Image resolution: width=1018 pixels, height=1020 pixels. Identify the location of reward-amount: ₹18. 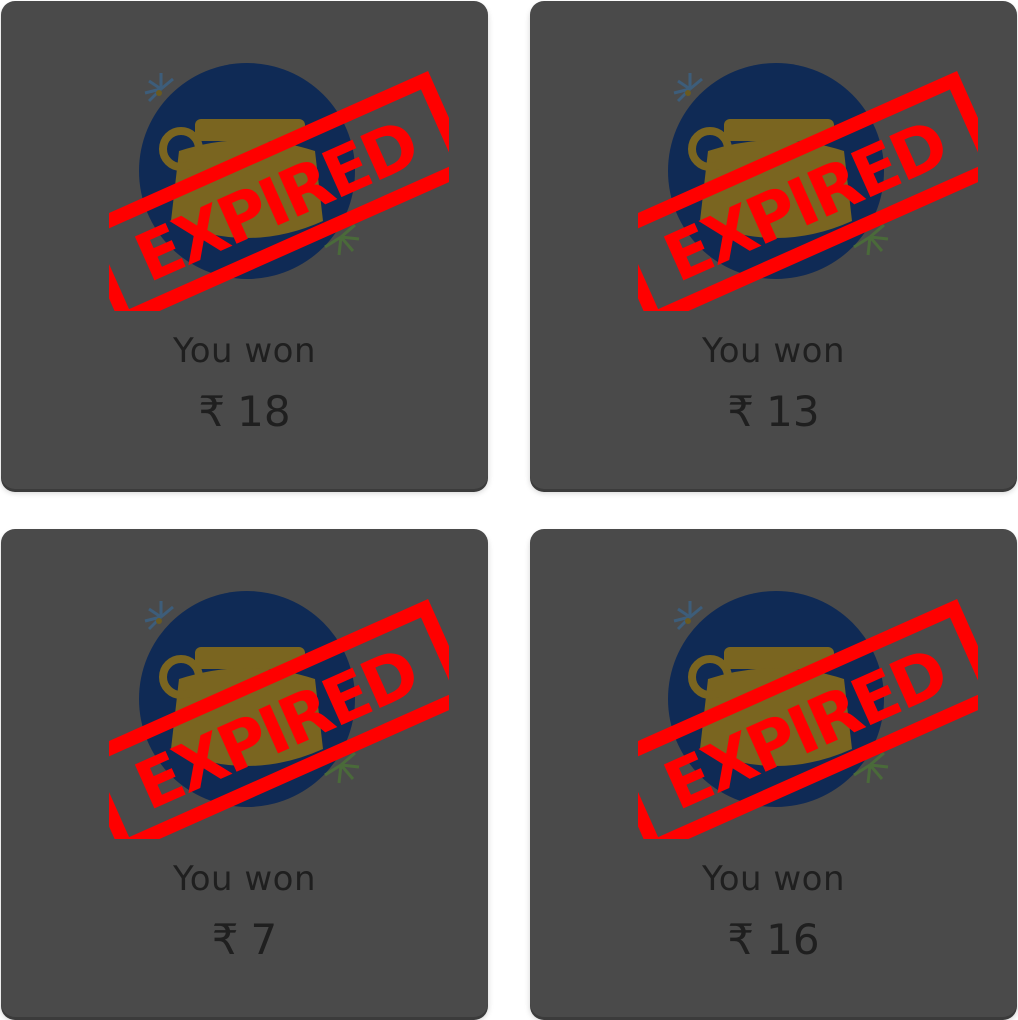
(244, 411).